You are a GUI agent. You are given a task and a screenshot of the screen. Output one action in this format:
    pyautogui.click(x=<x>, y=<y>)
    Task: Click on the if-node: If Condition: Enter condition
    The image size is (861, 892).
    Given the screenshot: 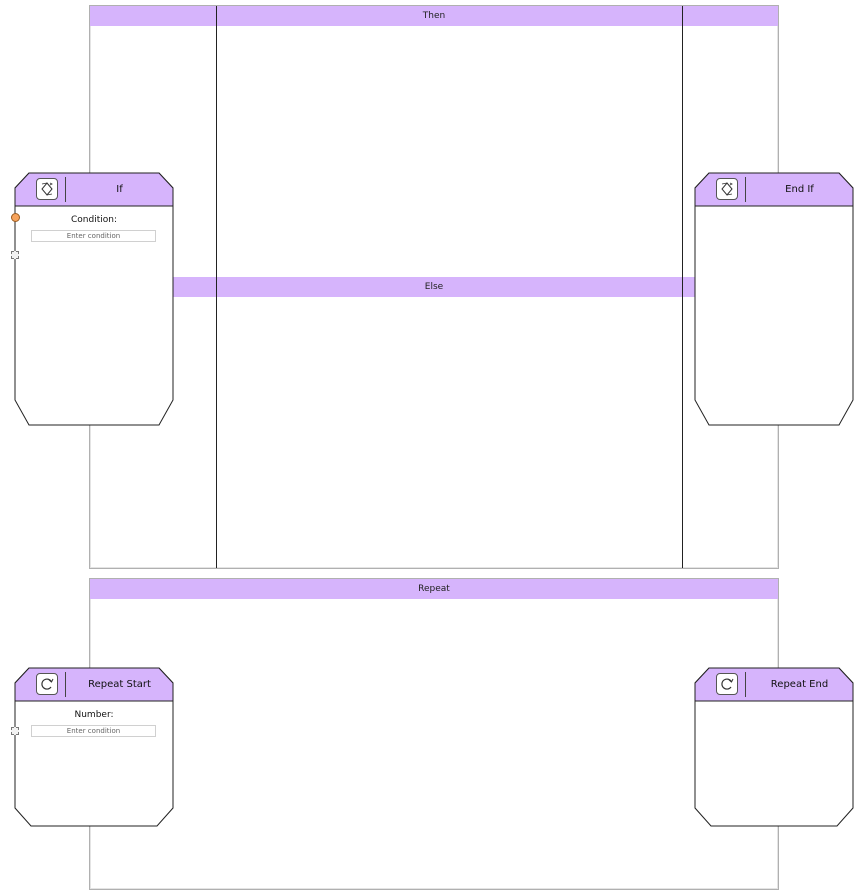 What is the action you would take?
    pyautogui.click(x=94, y=299)
    